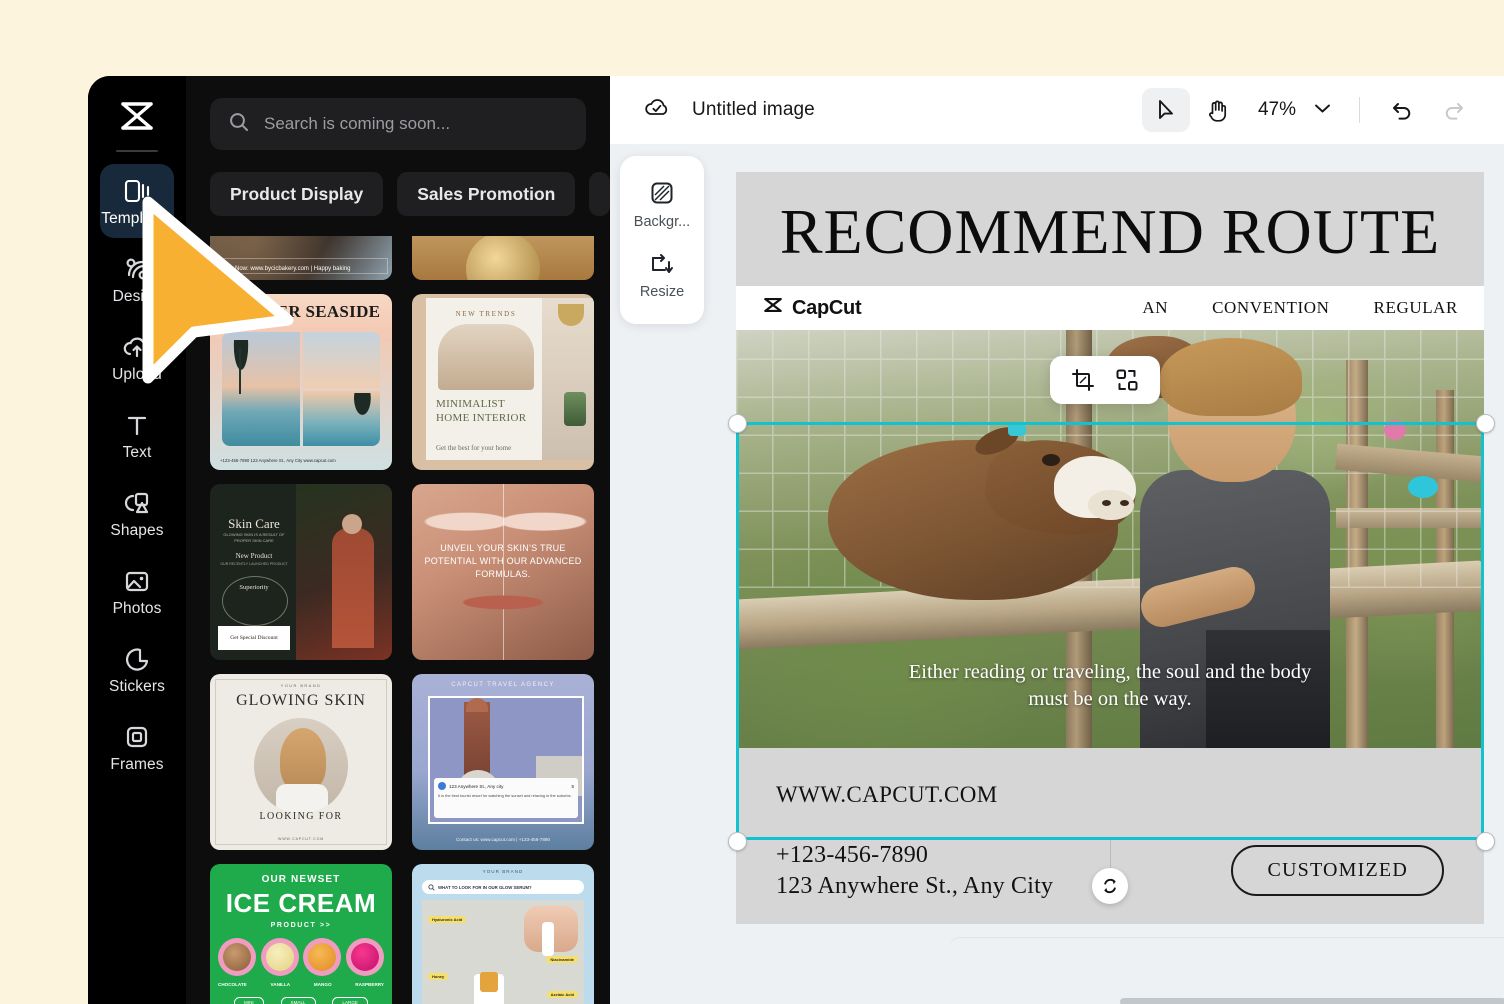 The height and width of the screenshot is (1004, 1504). I want to click on editor-topbar: Untitled image 47%, so click(1057, 110).